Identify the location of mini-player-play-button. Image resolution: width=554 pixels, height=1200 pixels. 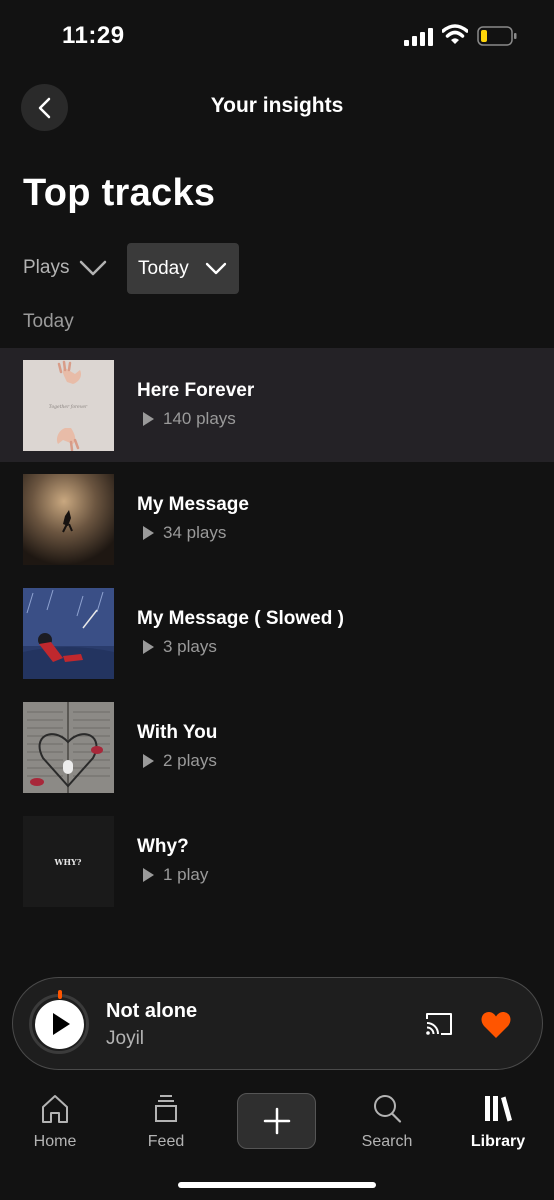
(59, 1022).